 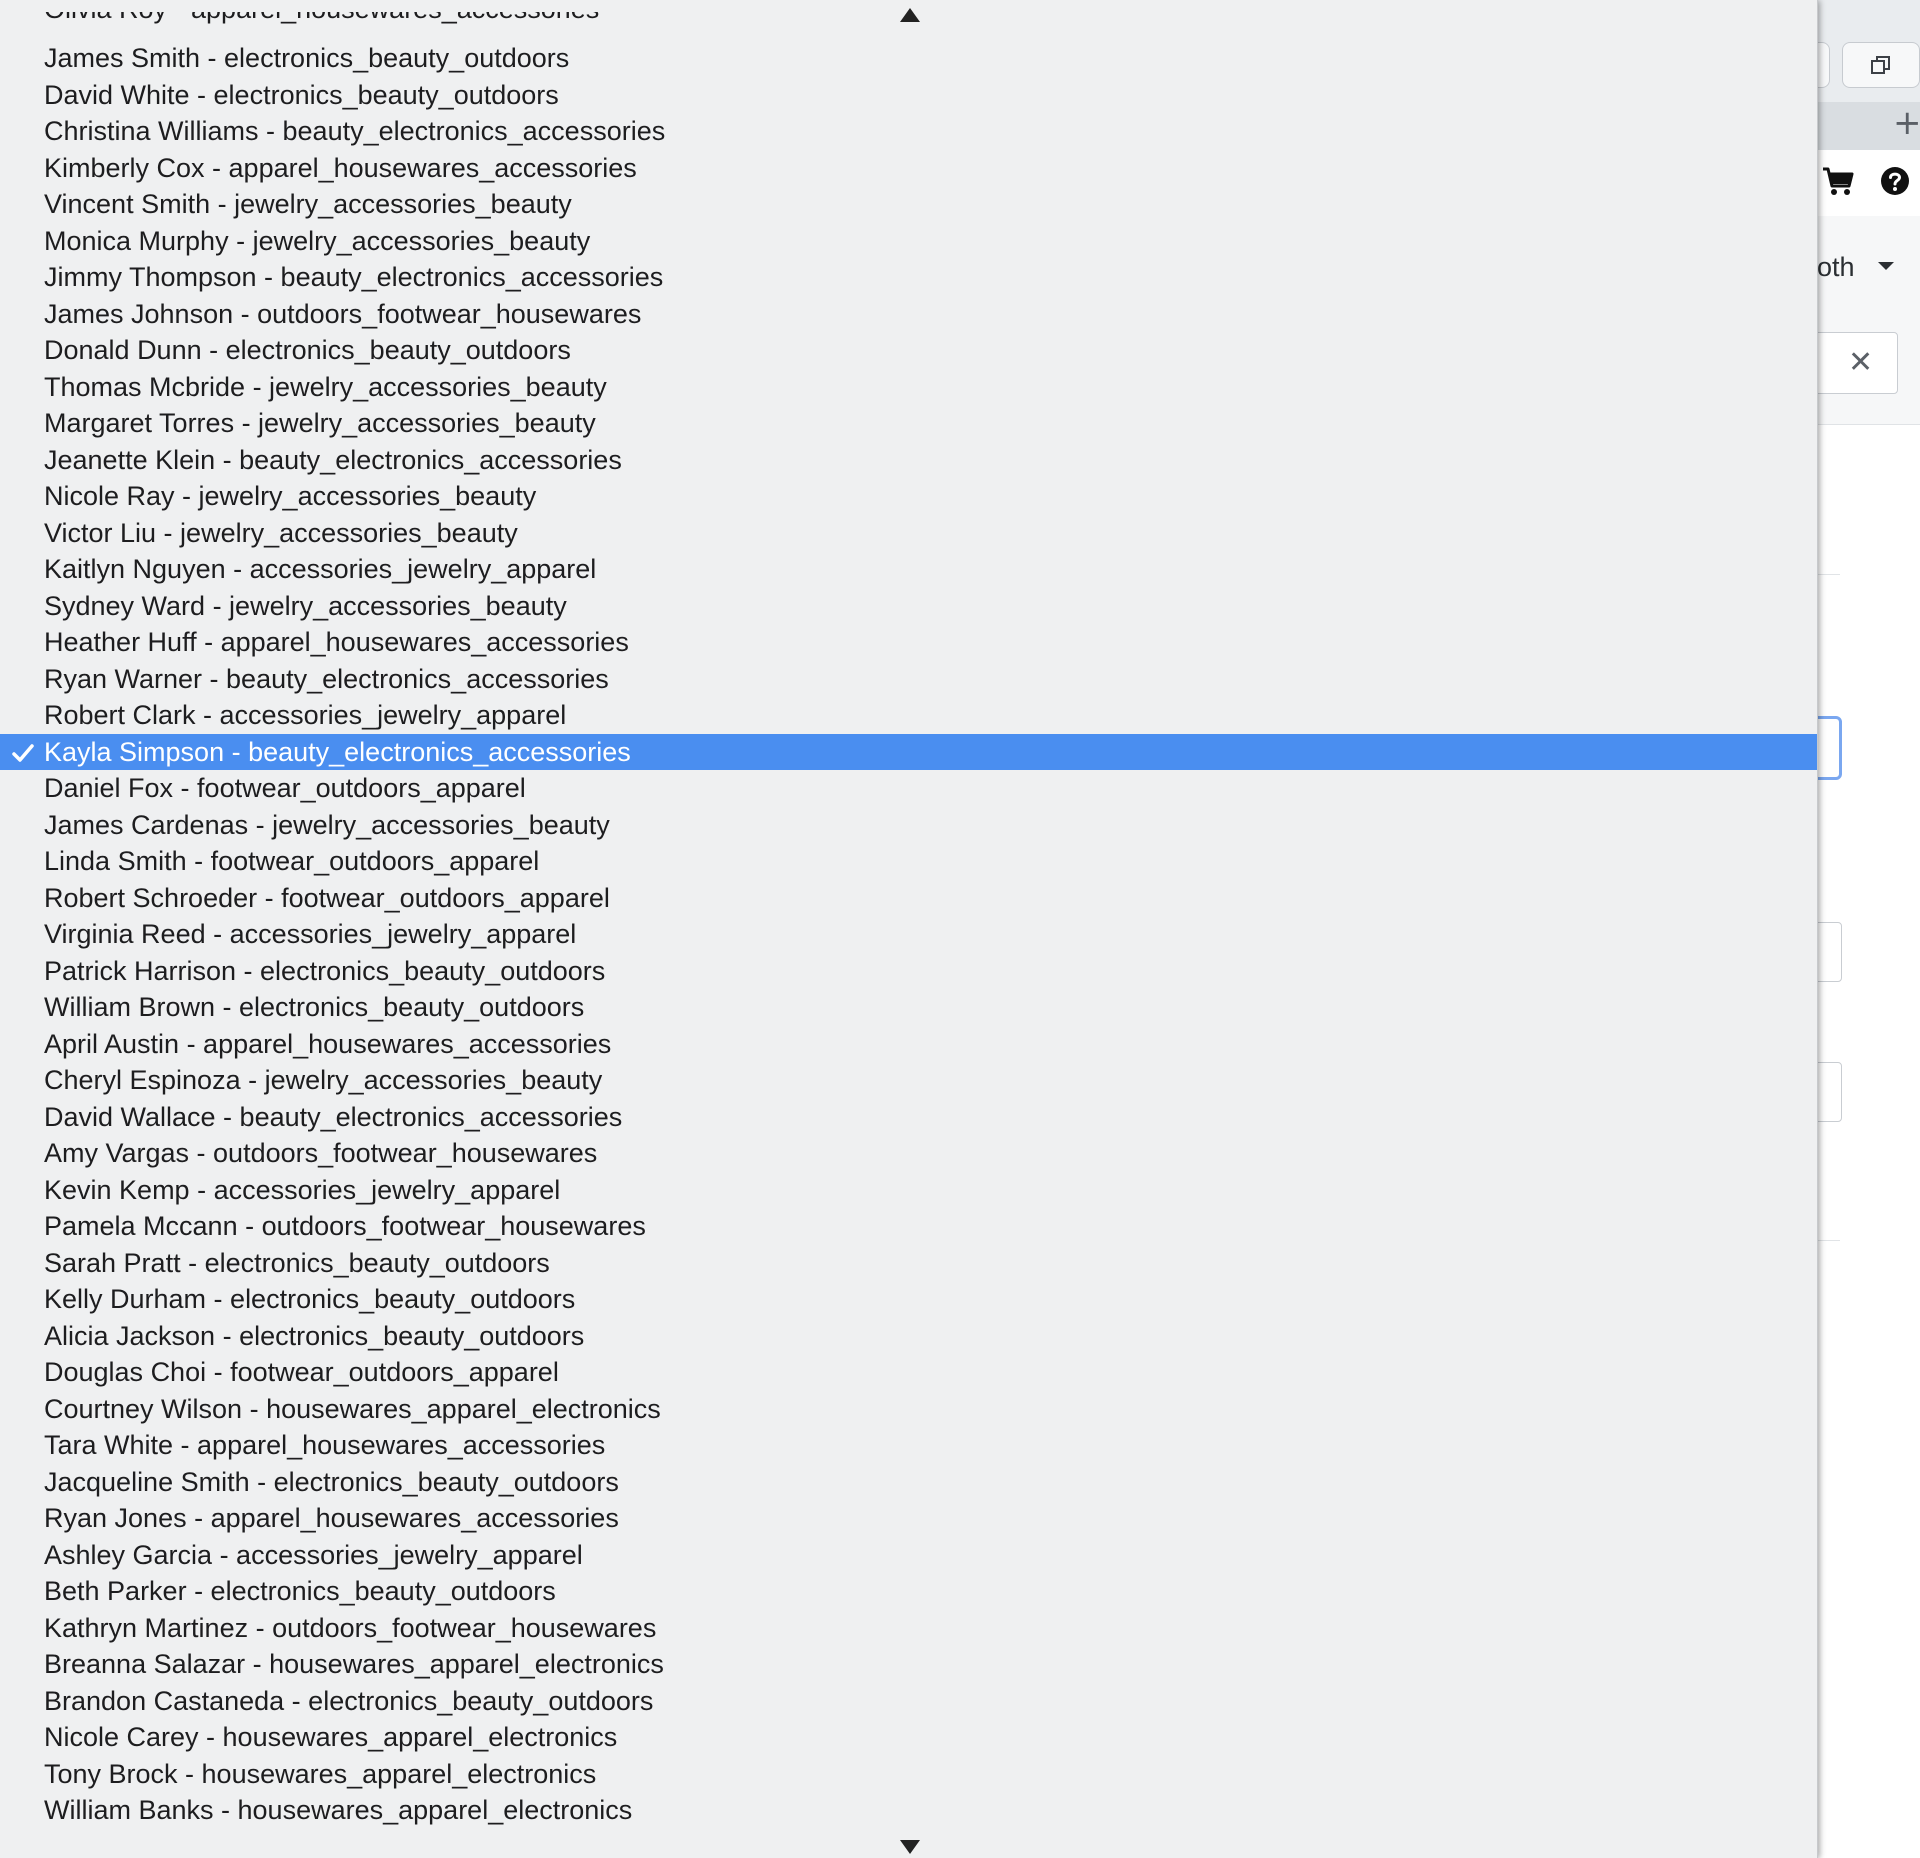 What do you see at coordinates (281, 532) in the screenshot?
I see `option-label: Victor Liu - jewelry_accessories_beauty` at bounding box center [281, 532].